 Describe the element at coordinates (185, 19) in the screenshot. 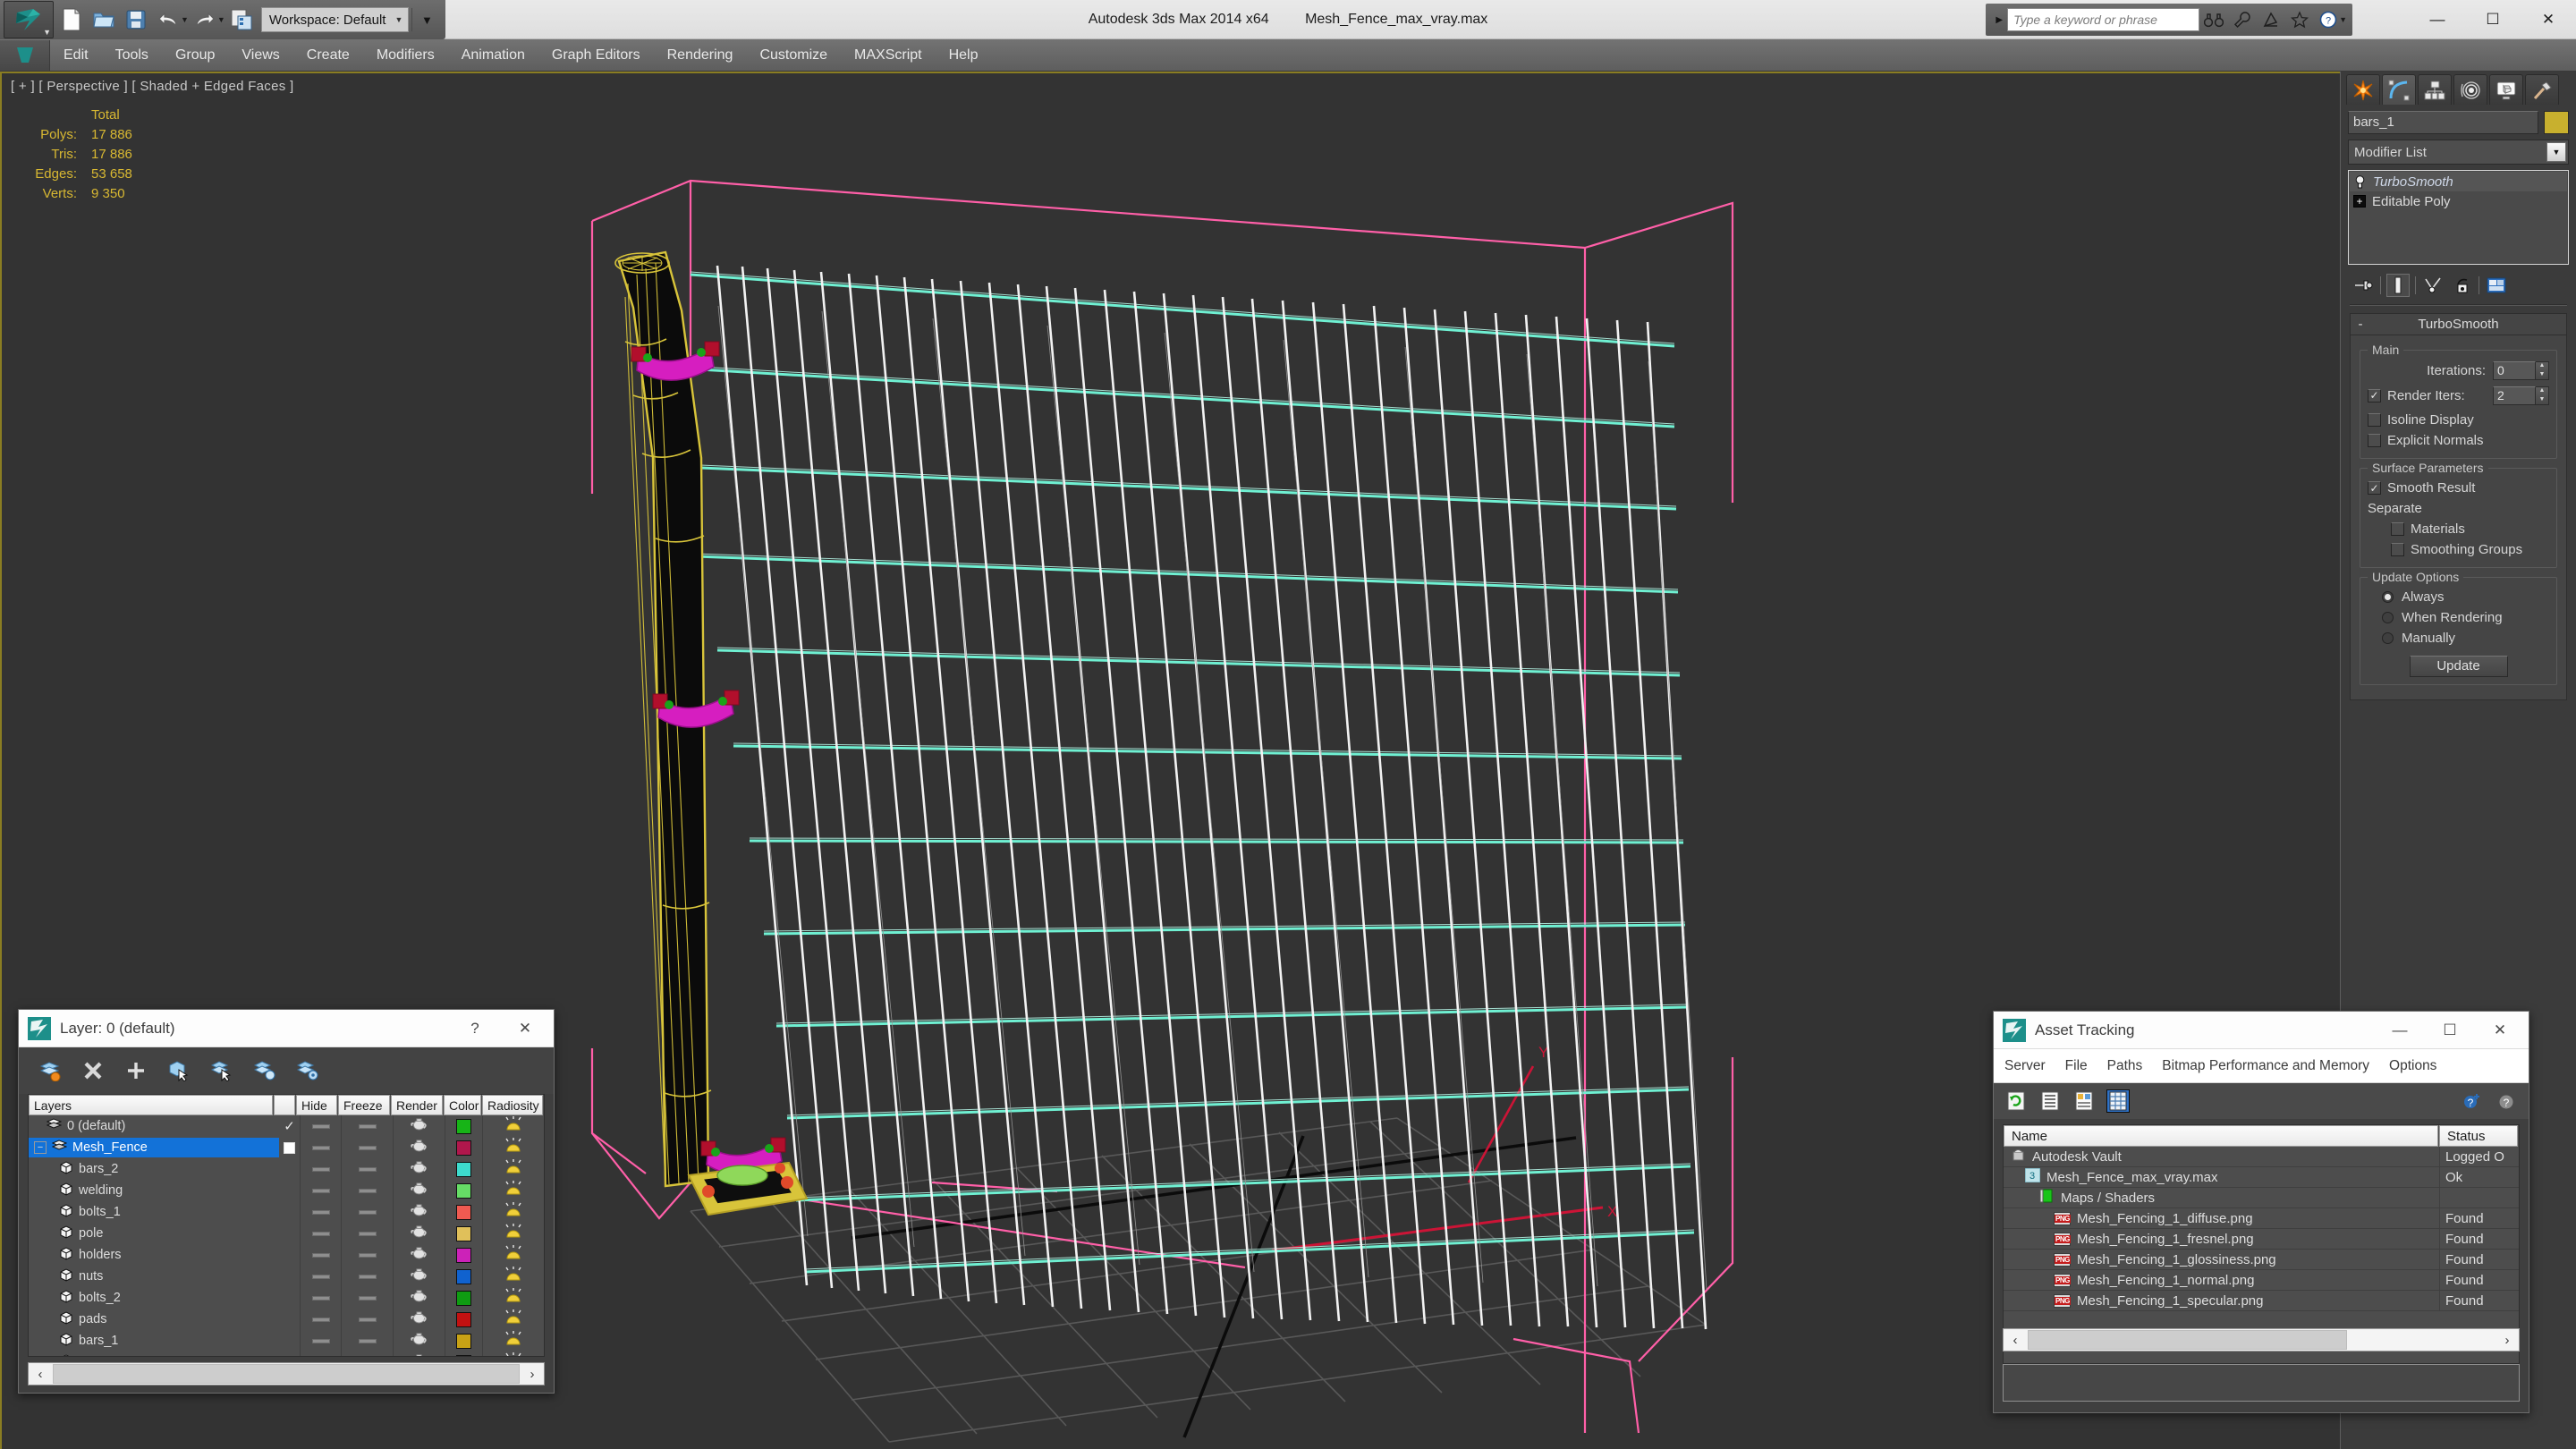

I see `undo-dropdown-icon: ▼` at that location.